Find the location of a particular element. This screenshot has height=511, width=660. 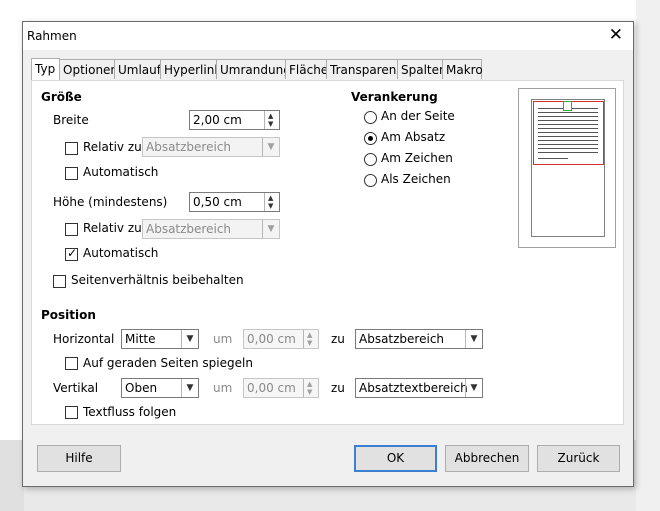

horizontal-value: Mitte is located at coordinates (140, 339).